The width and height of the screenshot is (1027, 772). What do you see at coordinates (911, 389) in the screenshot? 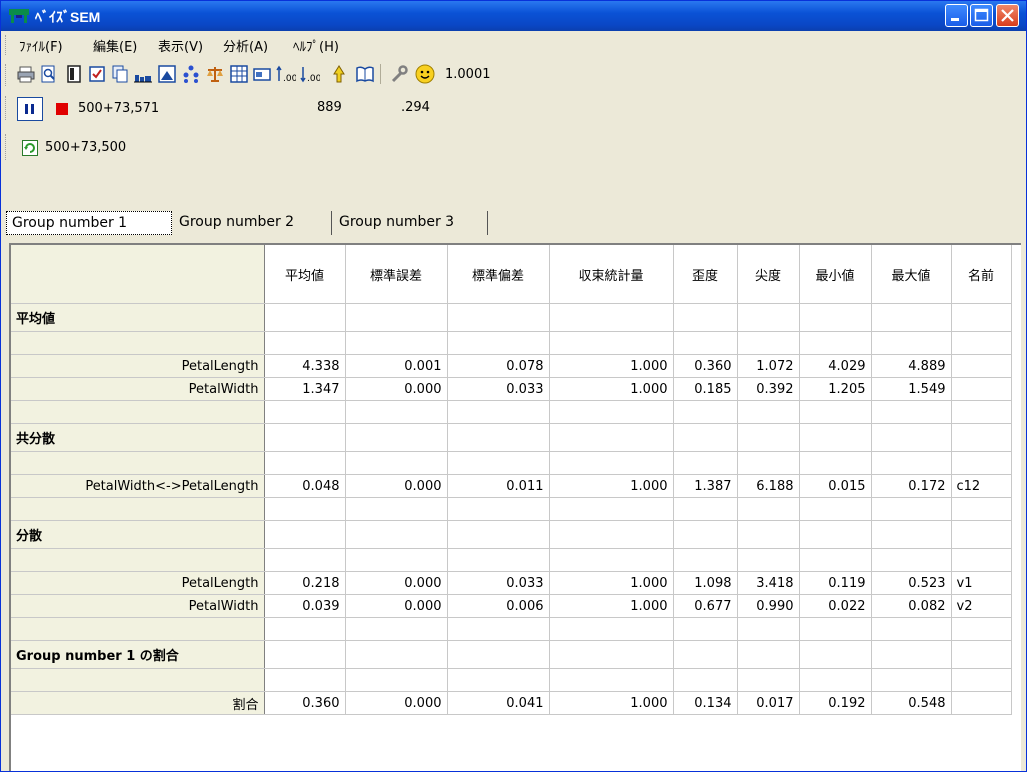
I see `cell-max: 1.549` at bounding box center [911, 389].